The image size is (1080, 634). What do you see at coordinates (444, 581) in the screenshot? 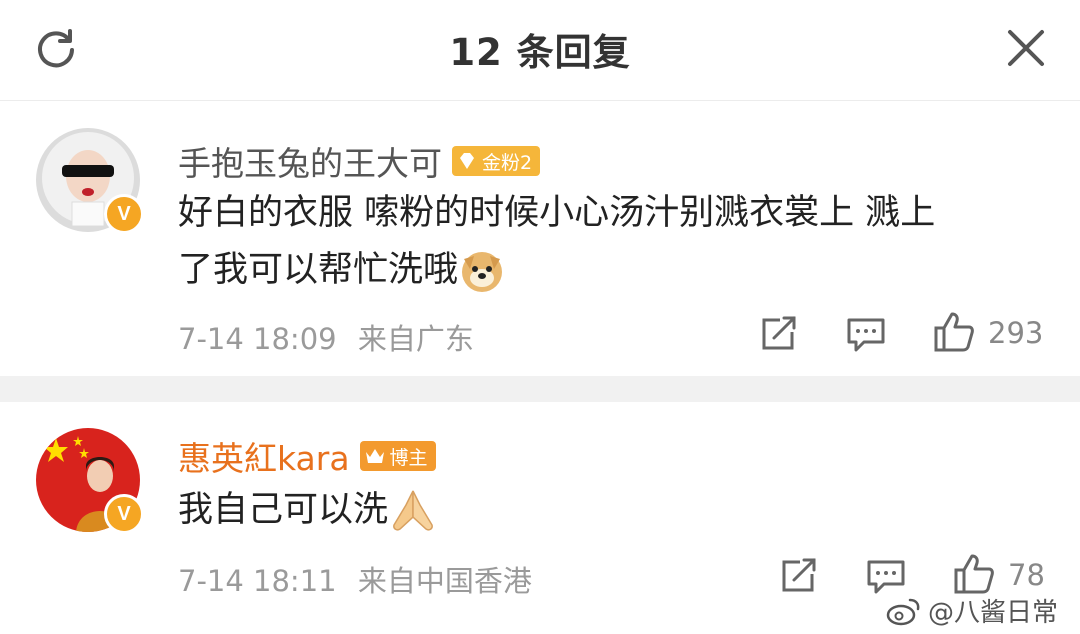
I see `reply-location: 来自中国香港` at bounding box center [444, 581].